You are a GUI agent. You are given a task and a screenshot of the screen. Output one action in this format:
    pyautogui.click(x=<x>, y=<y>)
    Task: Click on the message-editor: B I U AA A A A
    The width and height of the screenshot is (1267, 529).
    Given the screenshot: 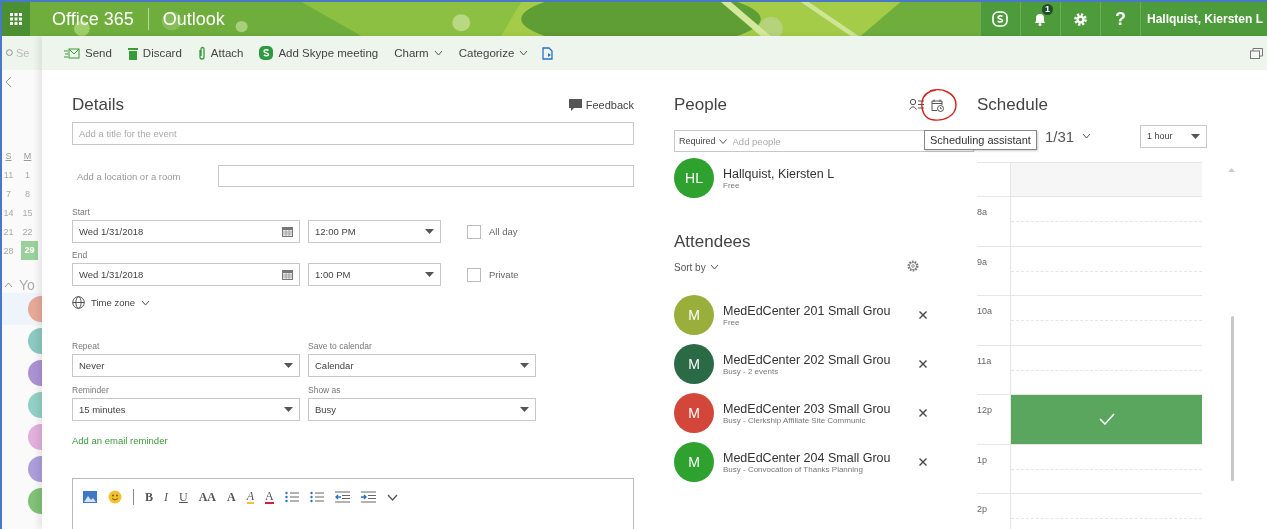 What is the action you would take?
    pyautogui.click(x=353, y=503)
    